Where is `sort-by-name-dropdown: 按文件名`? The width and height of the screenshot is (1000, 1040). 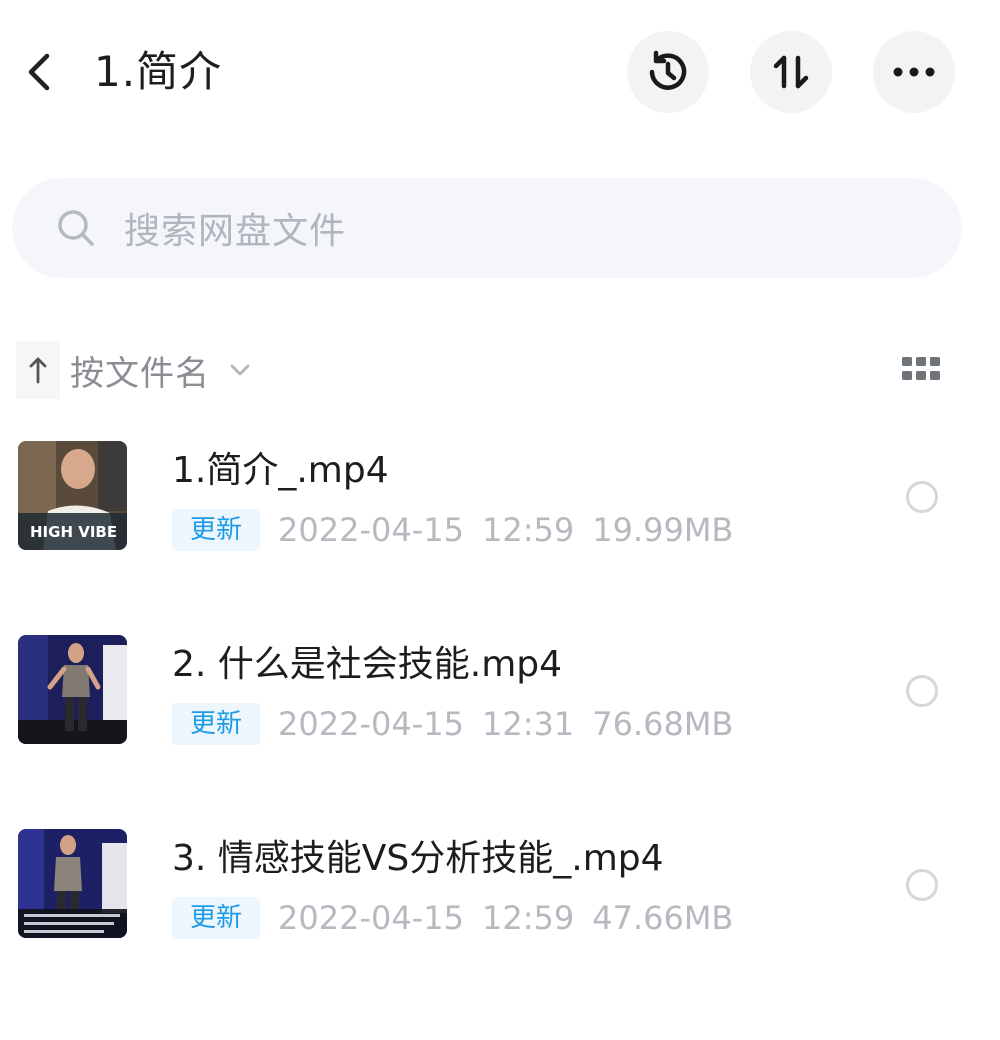
sort-by-name-dropdown: 按文件名 is located at coordinates (134, 370).